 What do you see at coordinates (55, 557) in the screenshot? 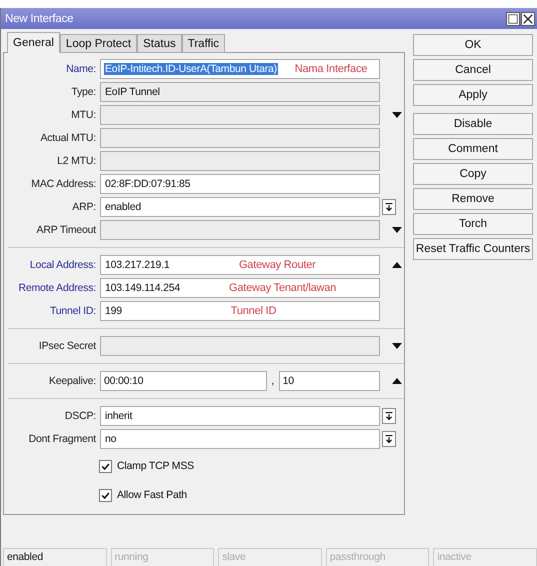
I see `status-cell: enabled` at bounding box center [55, 557].